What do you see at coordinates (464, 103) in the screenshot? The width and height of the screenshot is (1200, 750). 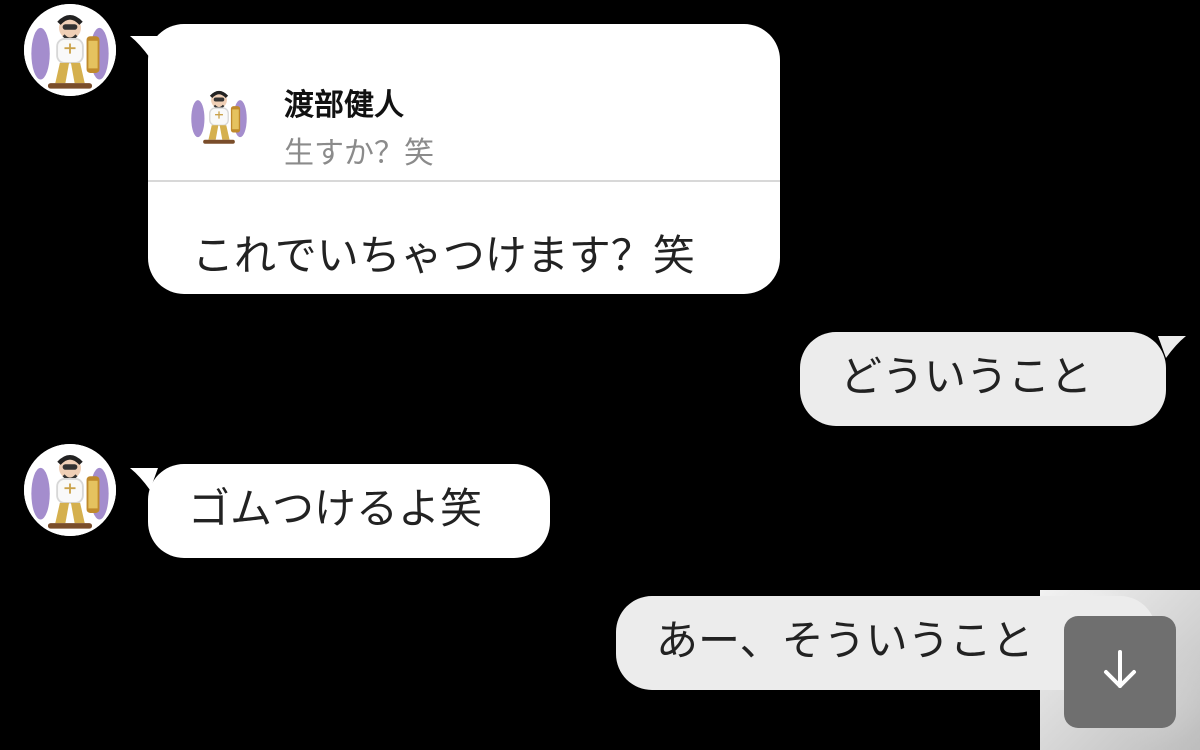 I see `reply-quote: 渡部健人 生すか？笑` at bounding box center [464, 103].